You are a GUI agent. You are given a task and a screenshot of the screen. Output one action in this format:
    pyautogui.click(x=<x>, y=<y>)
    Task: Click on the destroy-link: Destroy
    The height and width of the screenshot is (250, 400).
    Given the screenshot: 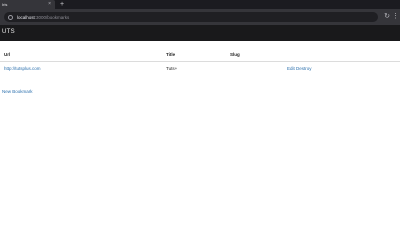 What is the action you would take?
    pyautogui.click(x=304, y=68)
    